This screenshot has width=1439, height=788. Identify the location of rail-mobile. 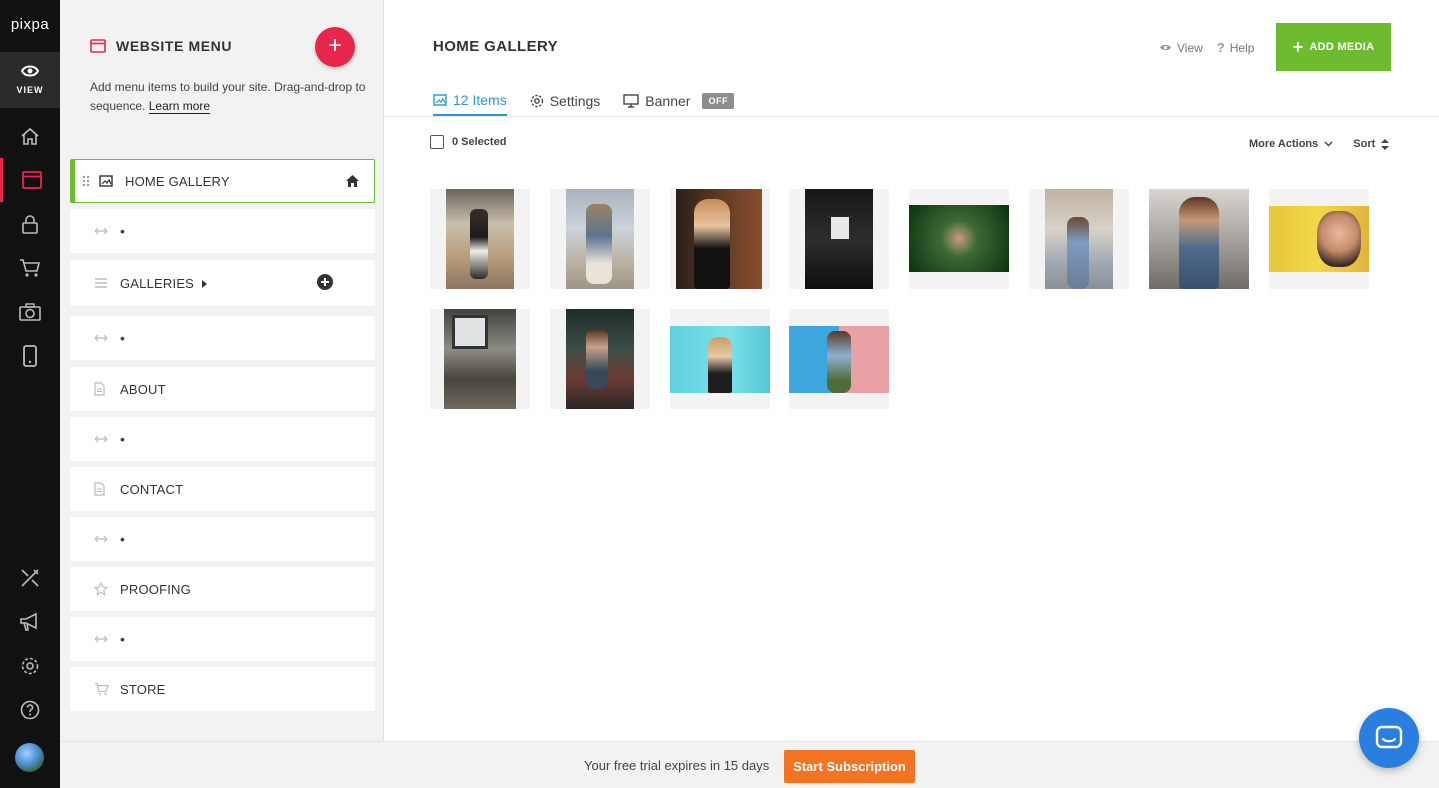
(30, 356).